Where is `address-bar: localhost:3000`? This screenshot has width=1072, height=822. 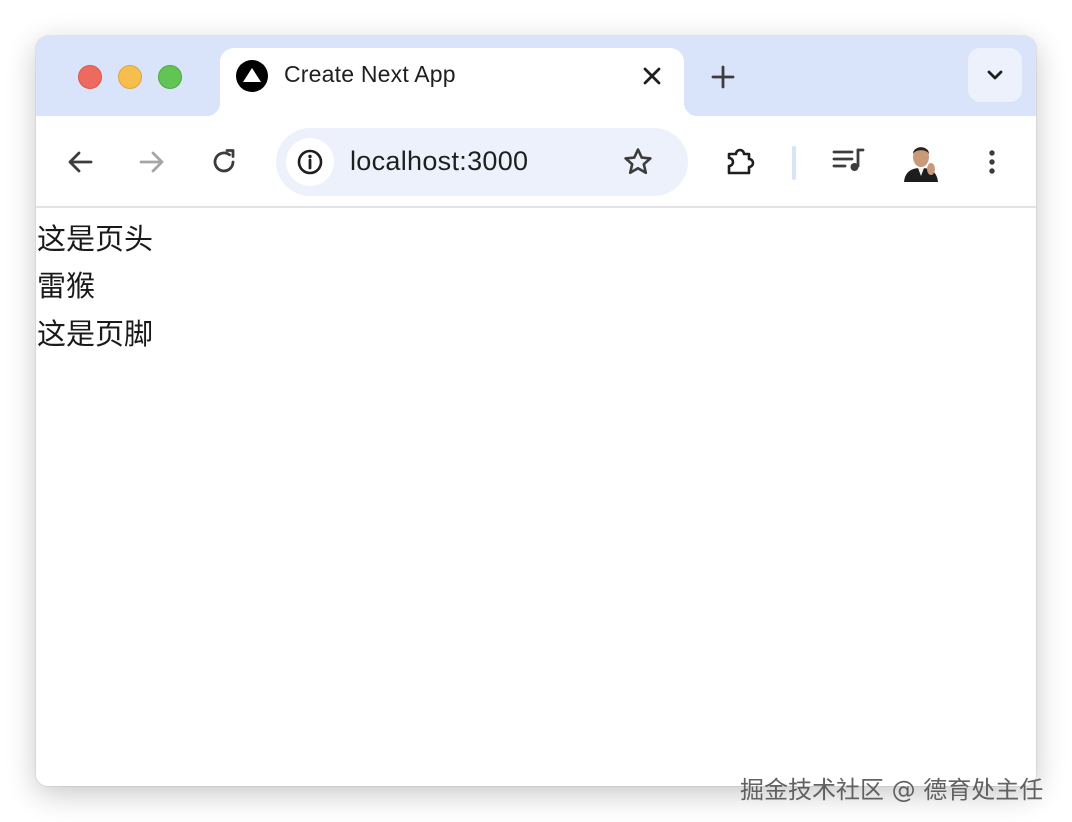 address-bar: localhost:3000 is located at coordinates (482, 162).